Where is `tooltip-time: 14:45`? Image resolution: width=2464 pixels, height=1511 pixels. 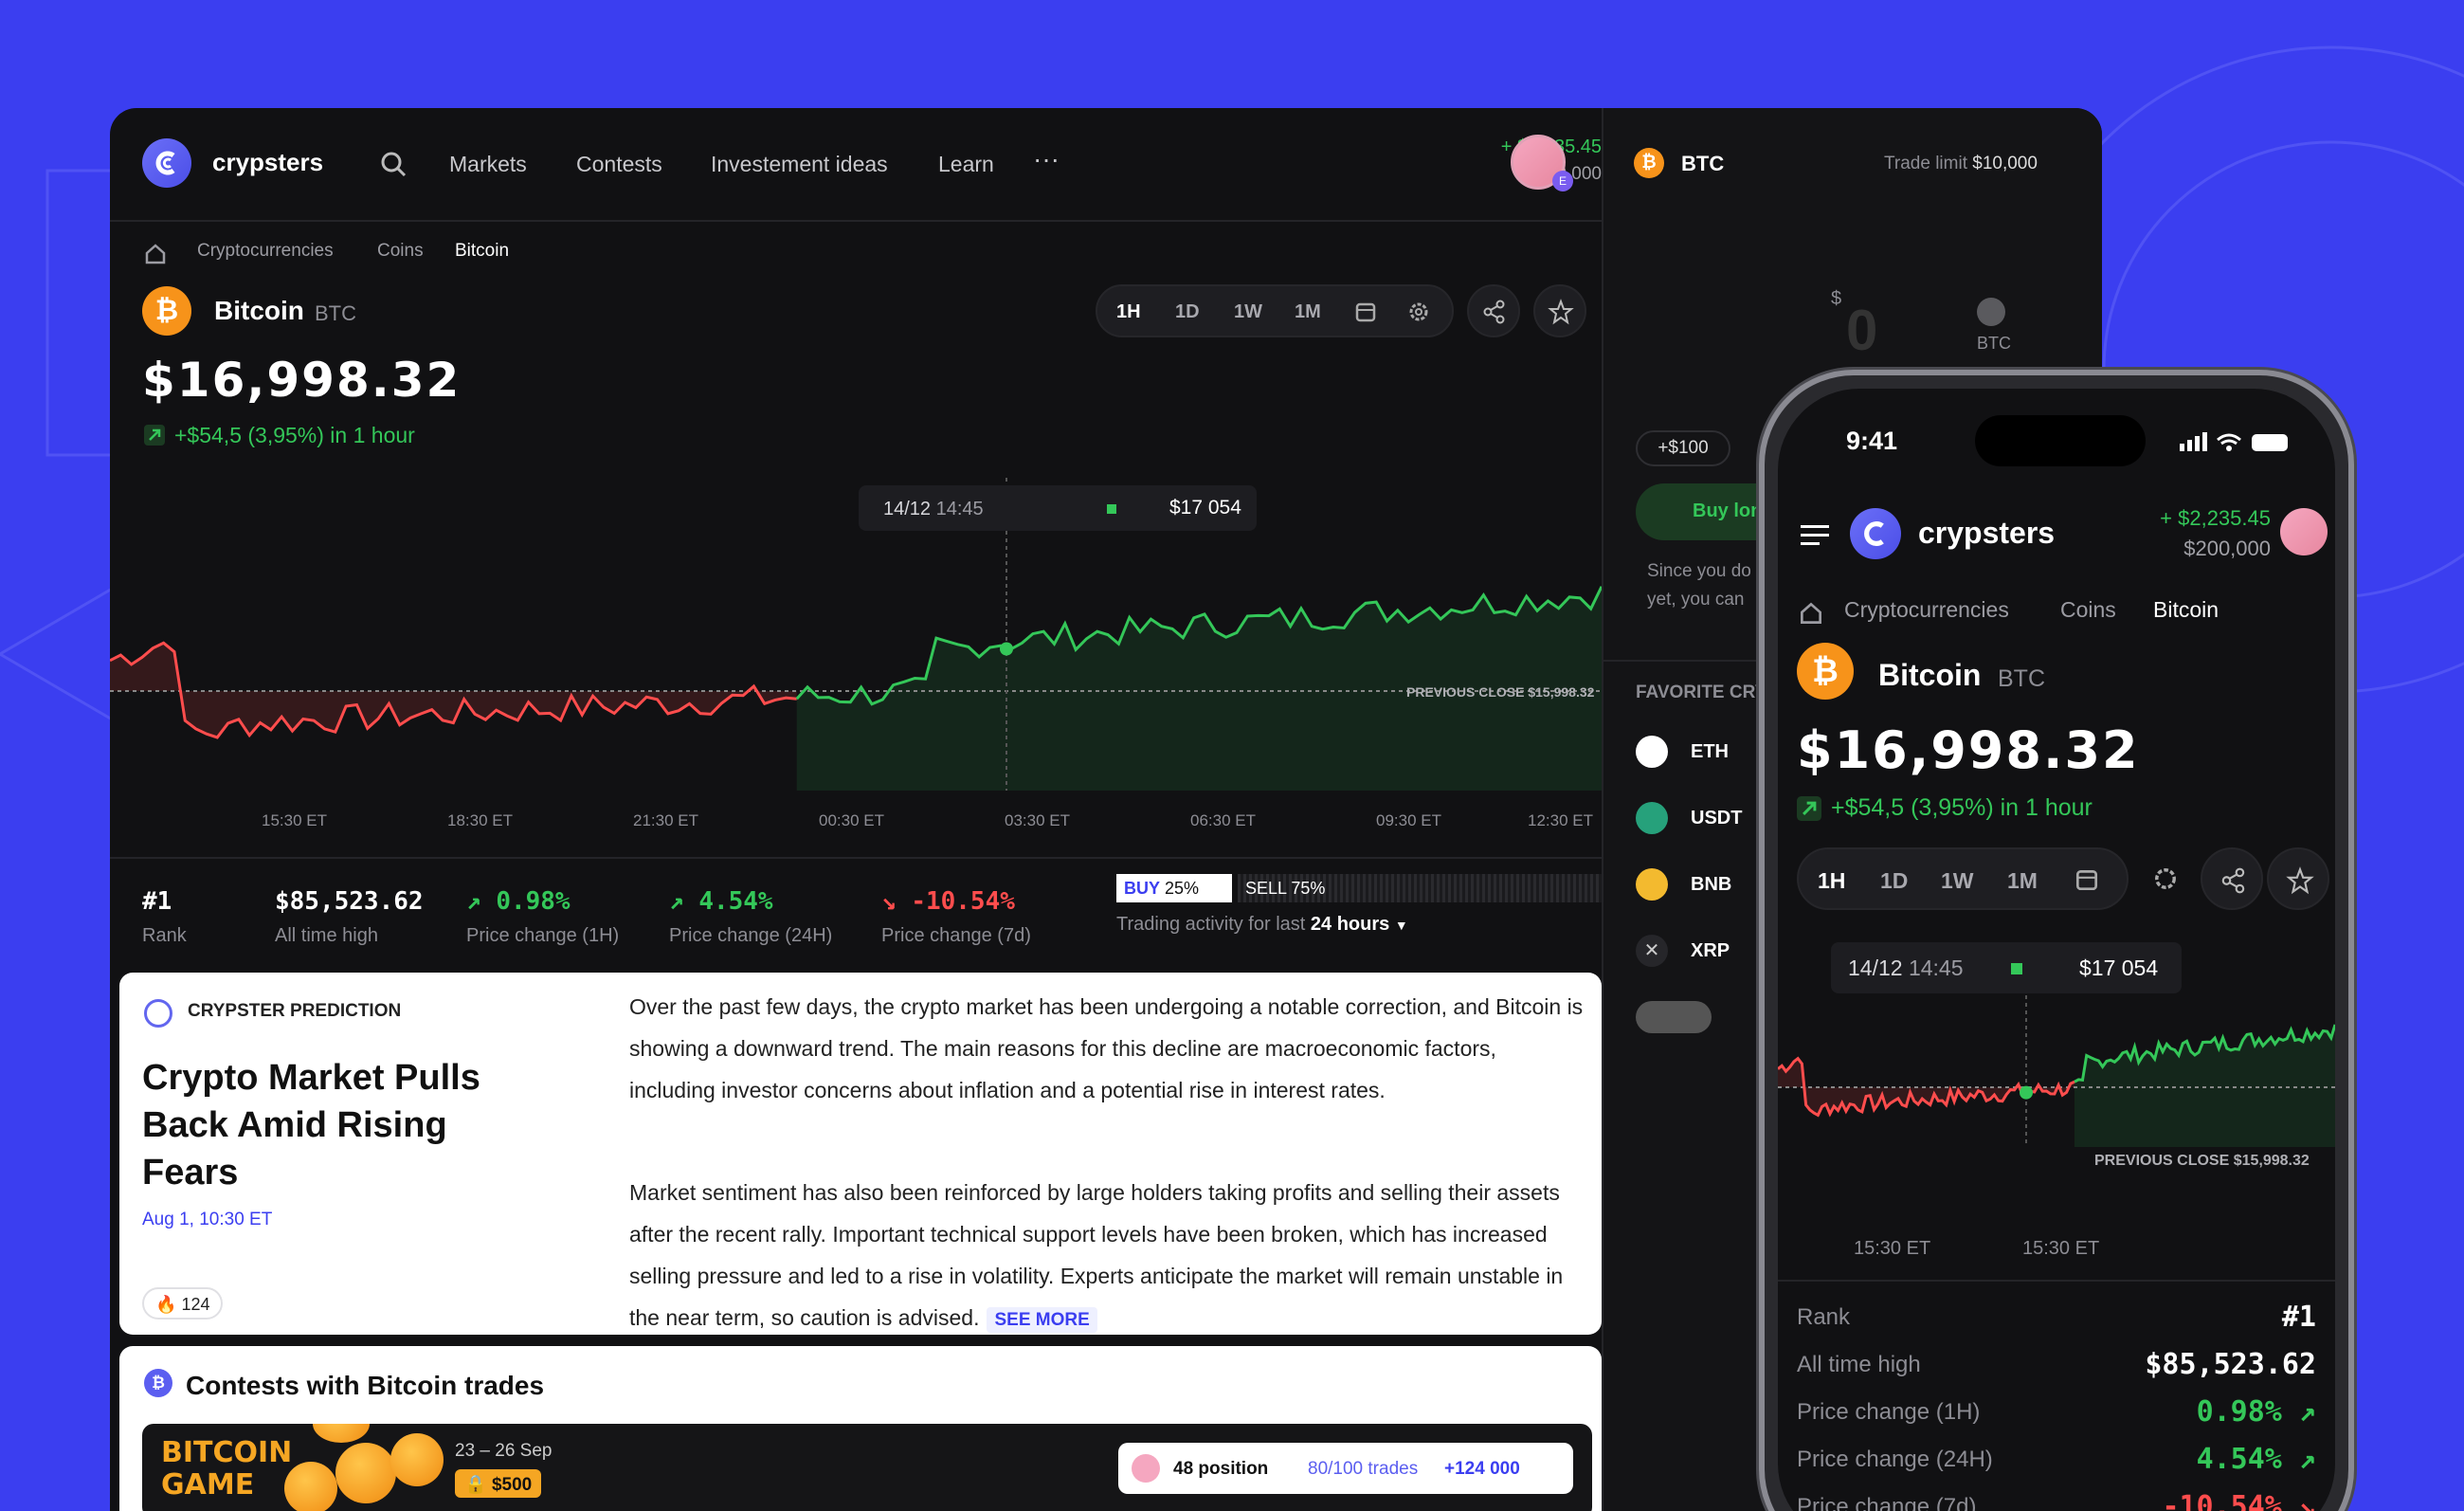
tooltip-time: 14:45 is located at coordinates (1936, 968).